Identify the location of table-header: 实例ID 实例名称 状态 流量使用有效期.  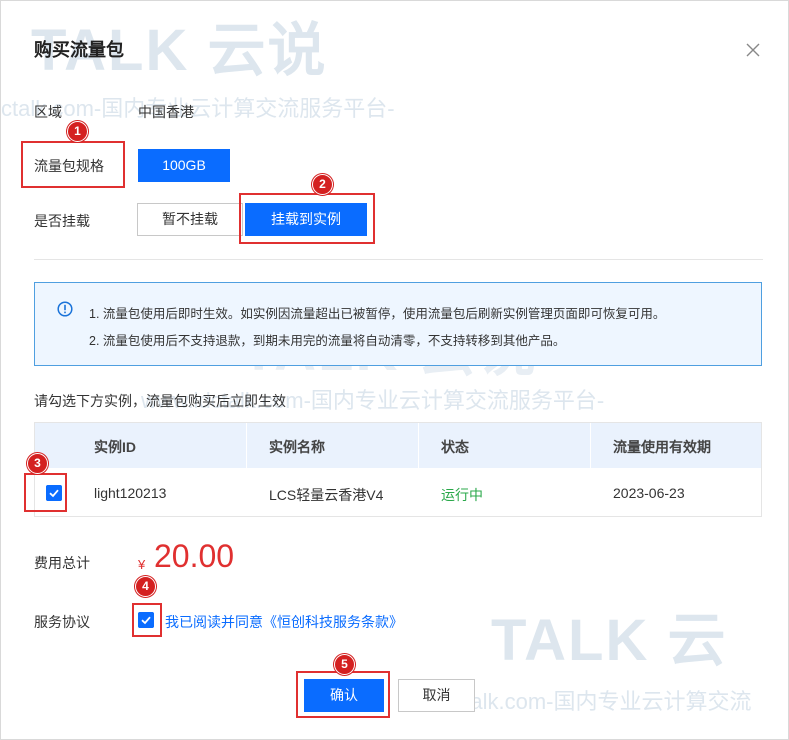
(398, 445).